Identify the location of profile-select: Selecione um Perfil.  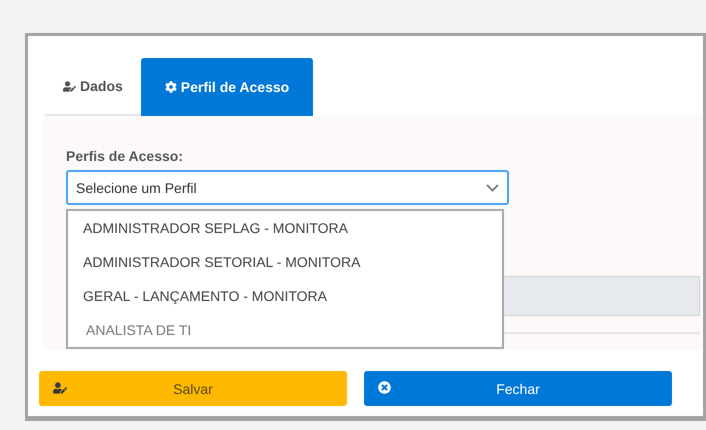
(287, 187).